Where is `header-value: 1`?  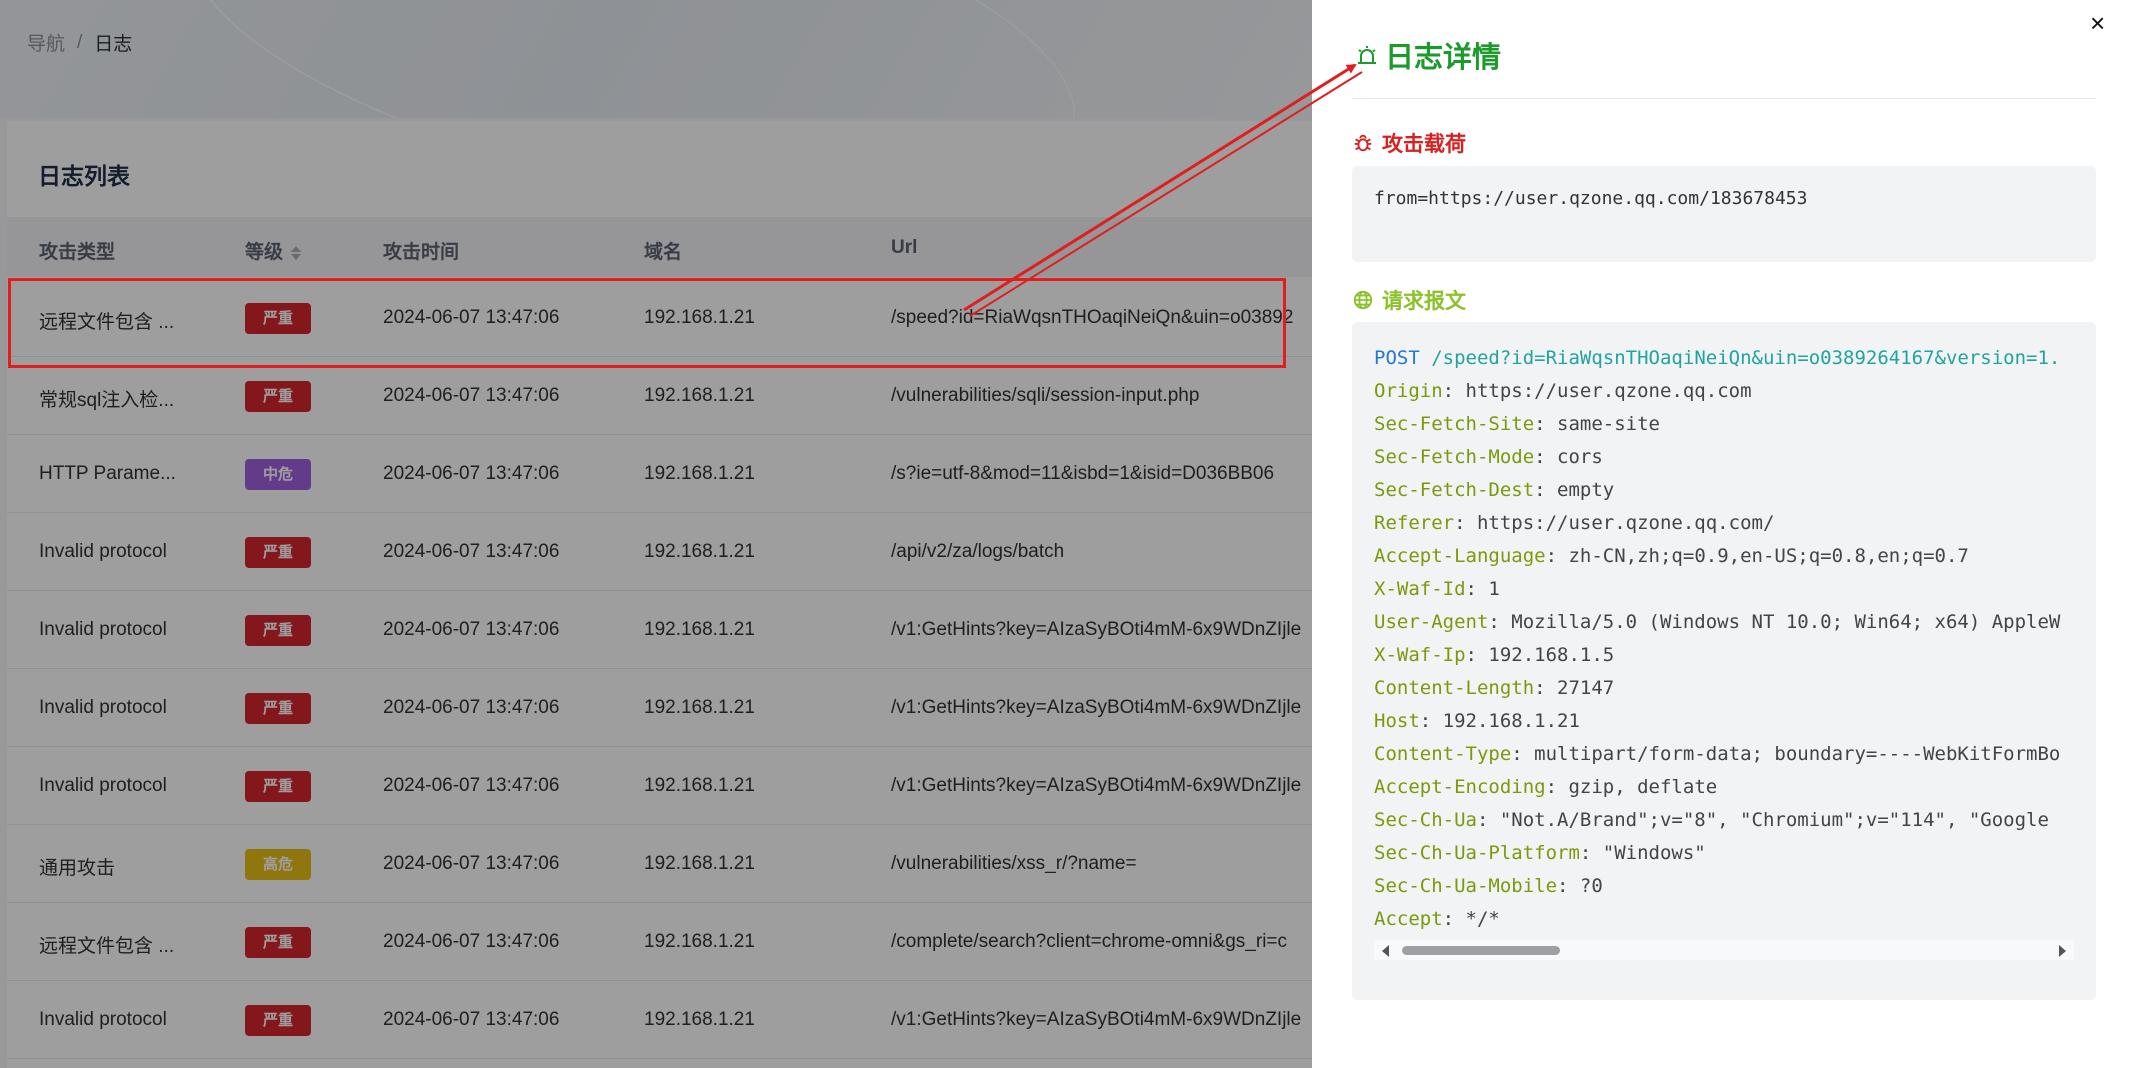
header-value: 1 is located at coordinates (1494, 589).